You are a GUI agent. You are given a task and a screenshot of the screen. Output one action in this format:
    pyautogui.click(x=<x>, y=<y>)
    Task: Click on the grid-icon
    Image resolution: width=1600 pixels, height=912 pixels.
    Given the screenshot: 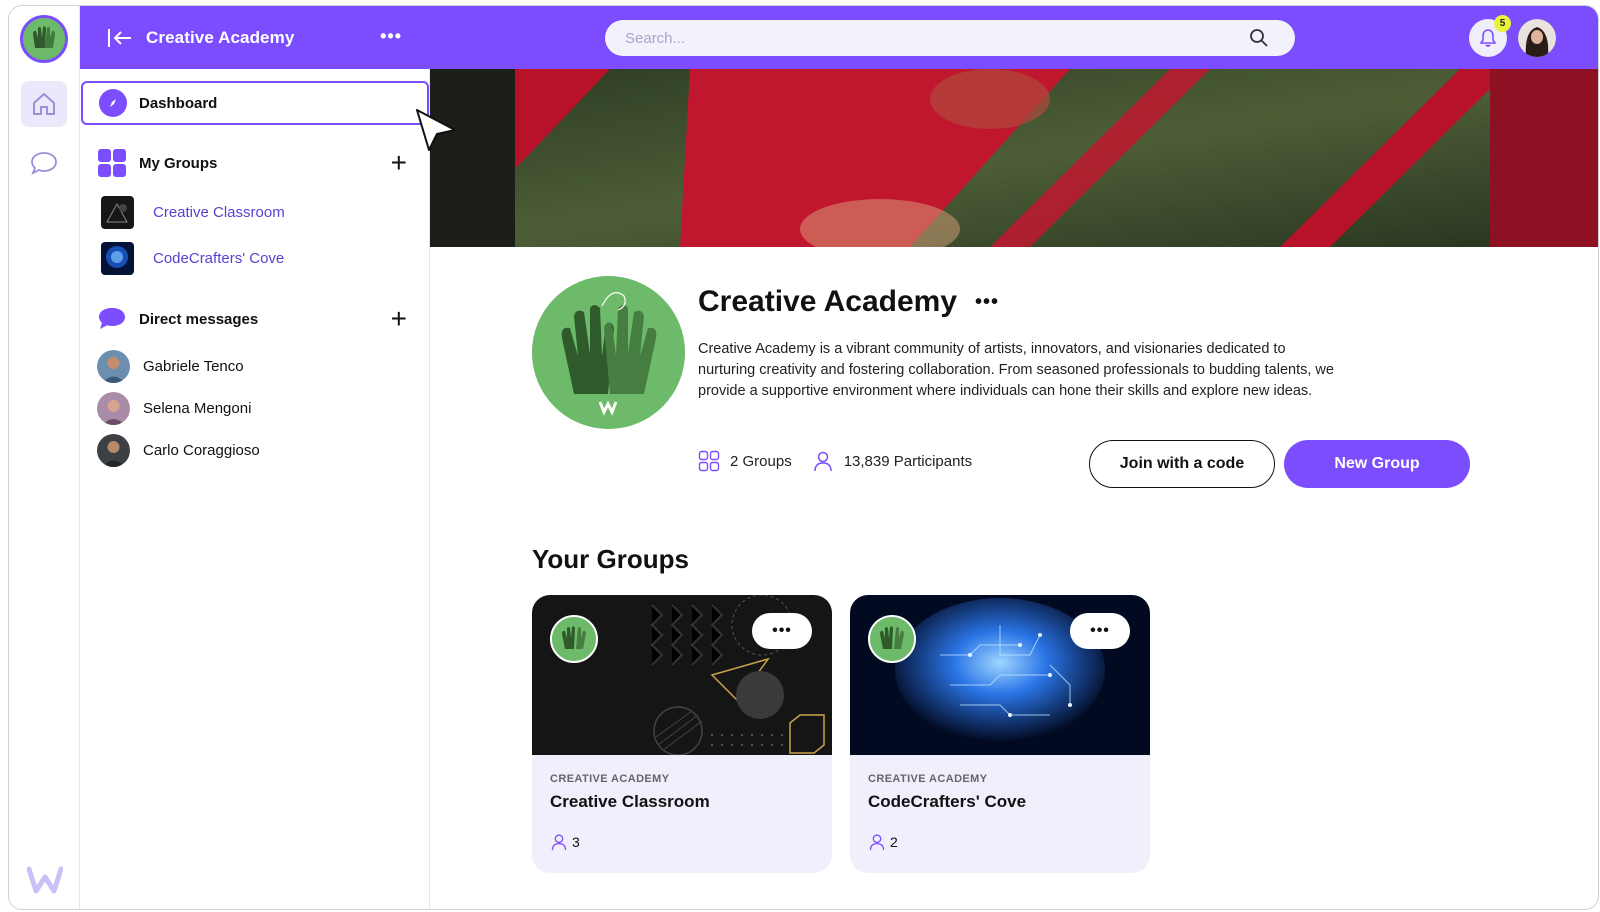 What is the action you would take?
    pyautogui.click(x=112, y=163)
    